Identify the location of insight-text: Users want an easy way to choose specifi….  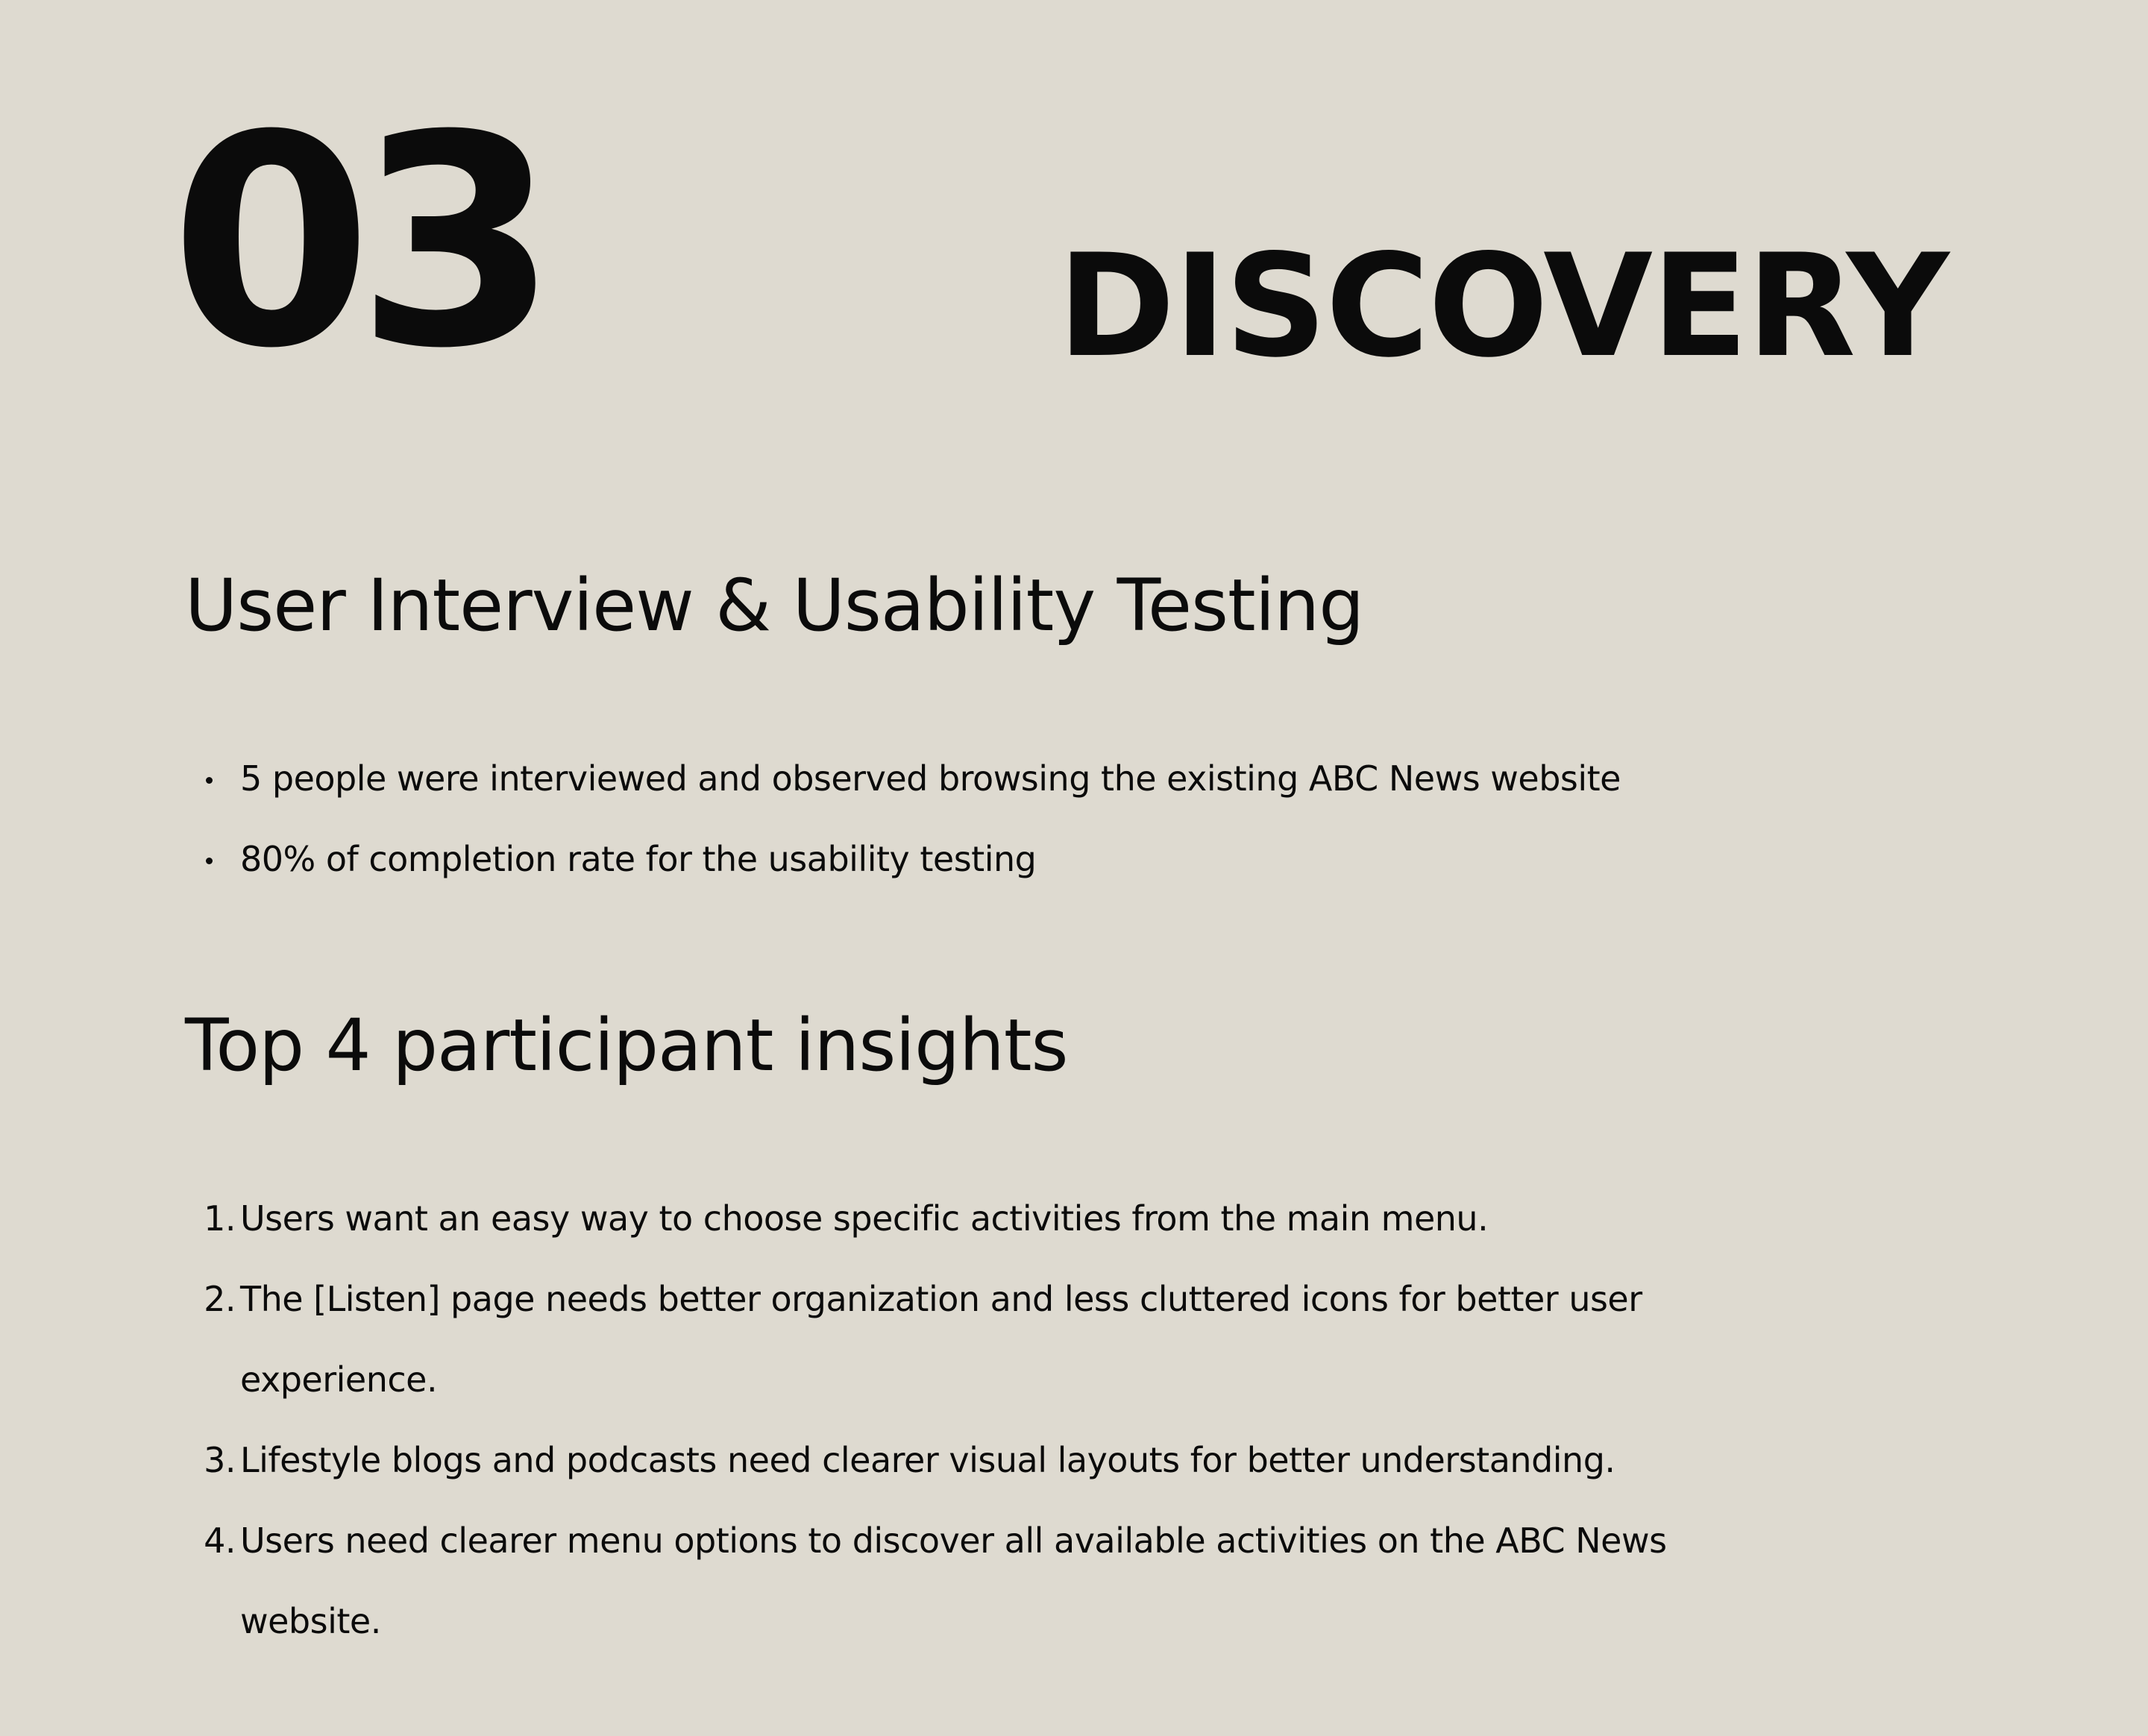
(864, 1218).